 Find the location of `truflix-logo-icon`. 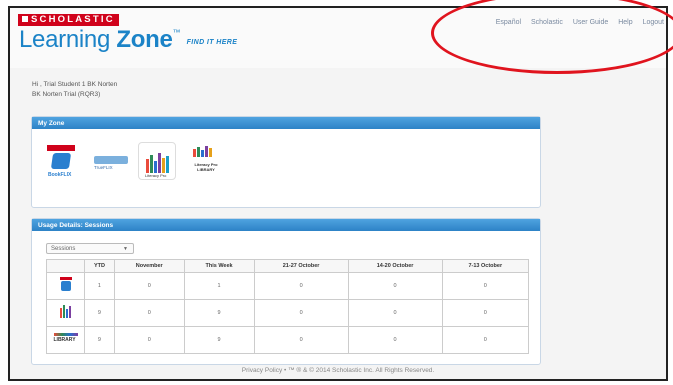

truflix-logo-icon is located at coordinates (111, 160).